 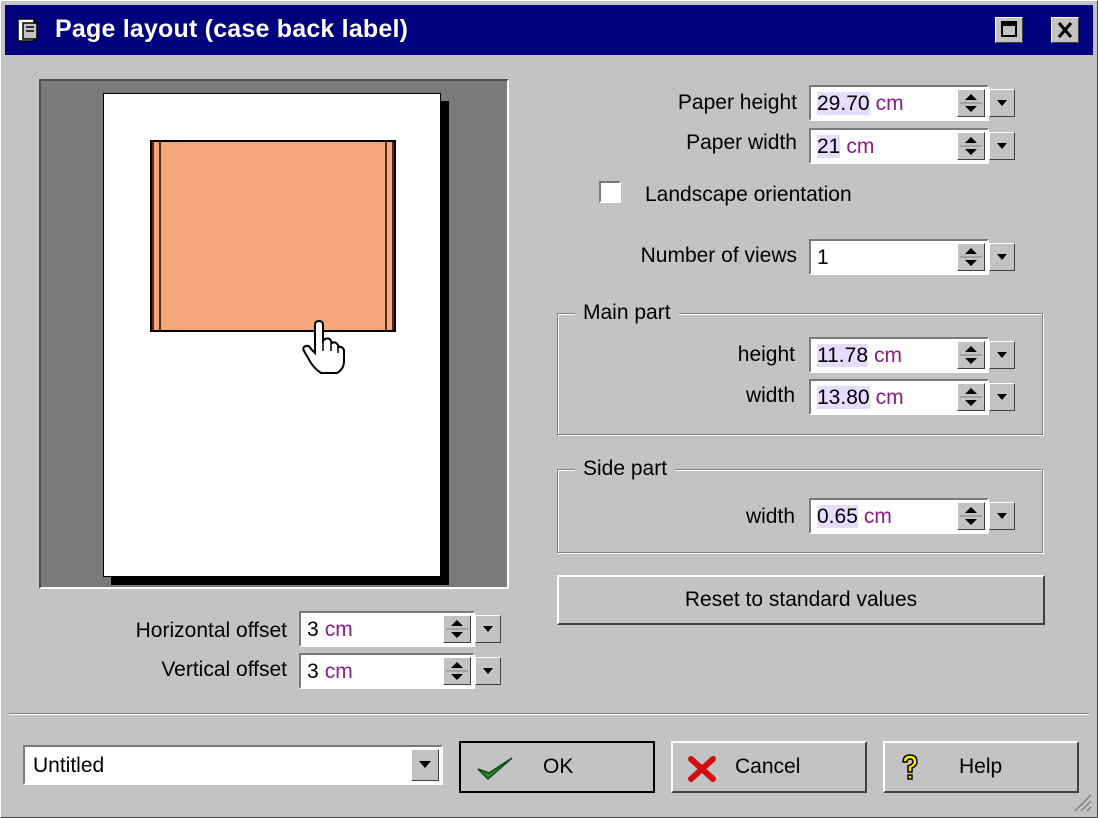 I want to click on paper-width-unit: cm, so click(x=860, y=146).